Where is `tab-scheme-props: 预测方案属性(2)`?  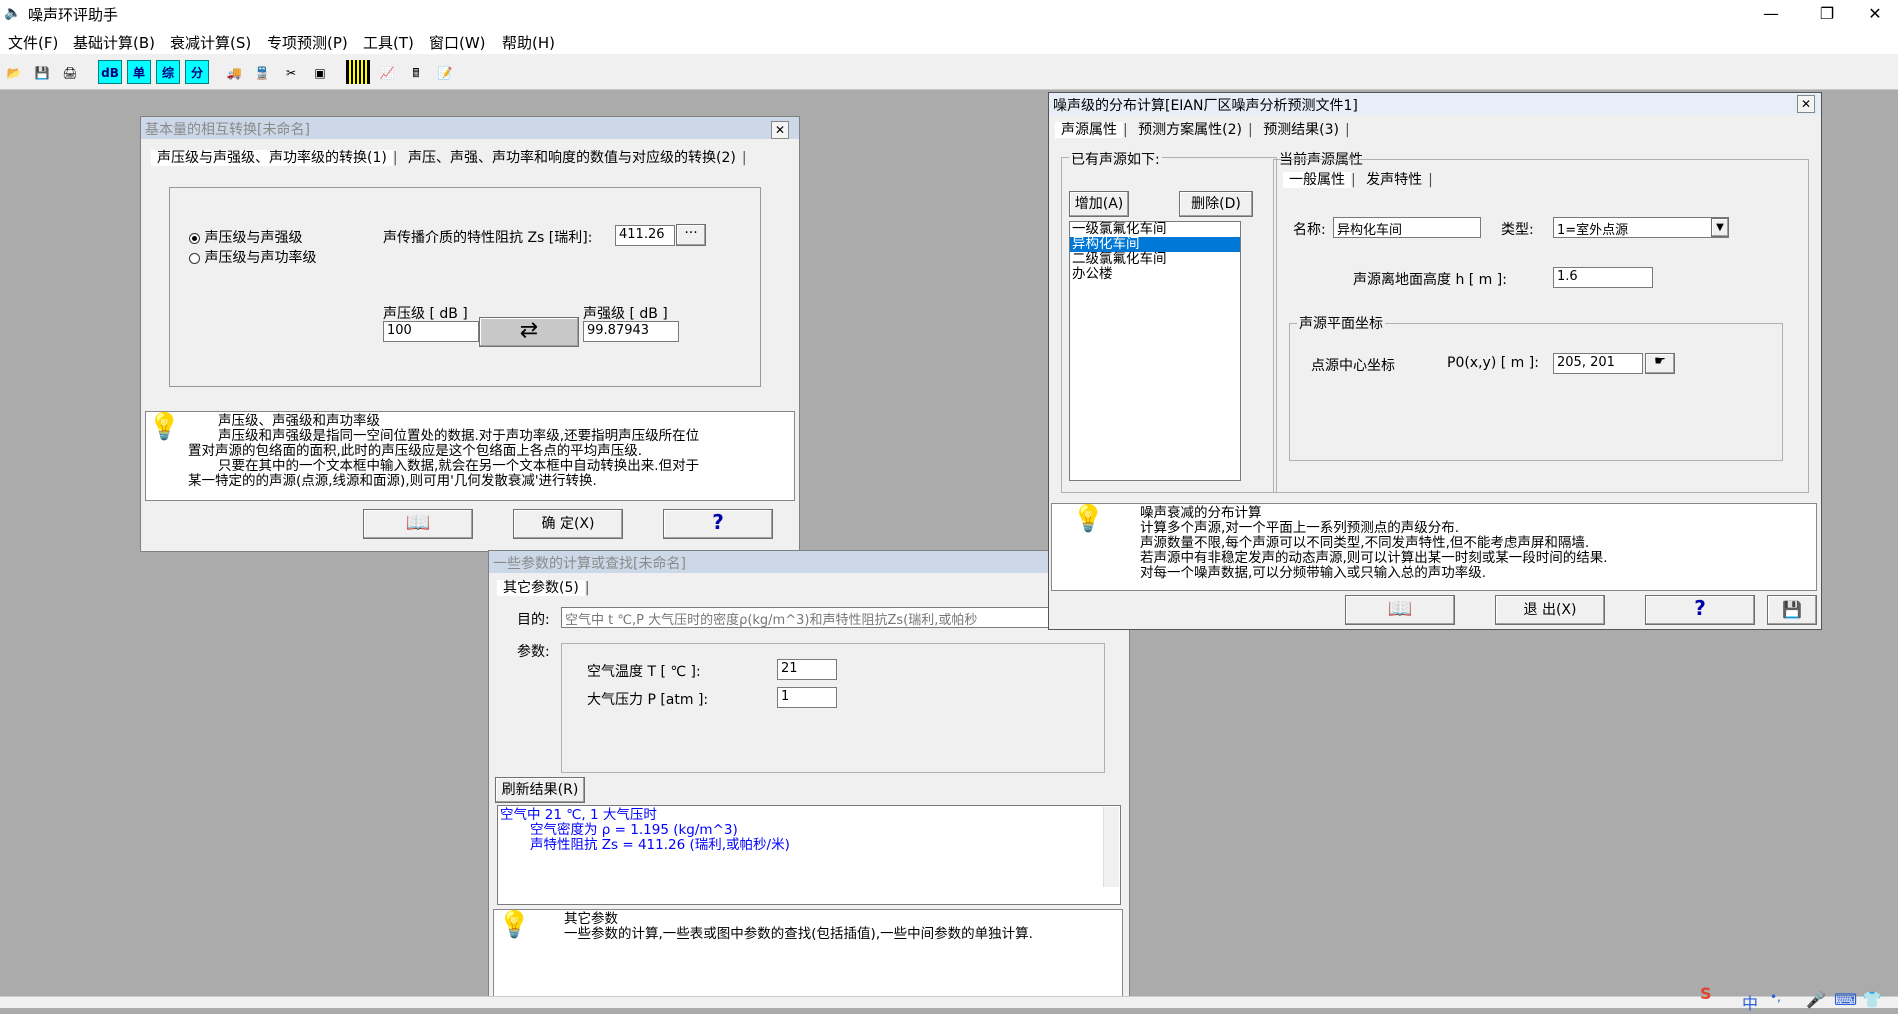 tab-scheme-props: 预测方案属性(2) is located at coordinates (1190, 130).